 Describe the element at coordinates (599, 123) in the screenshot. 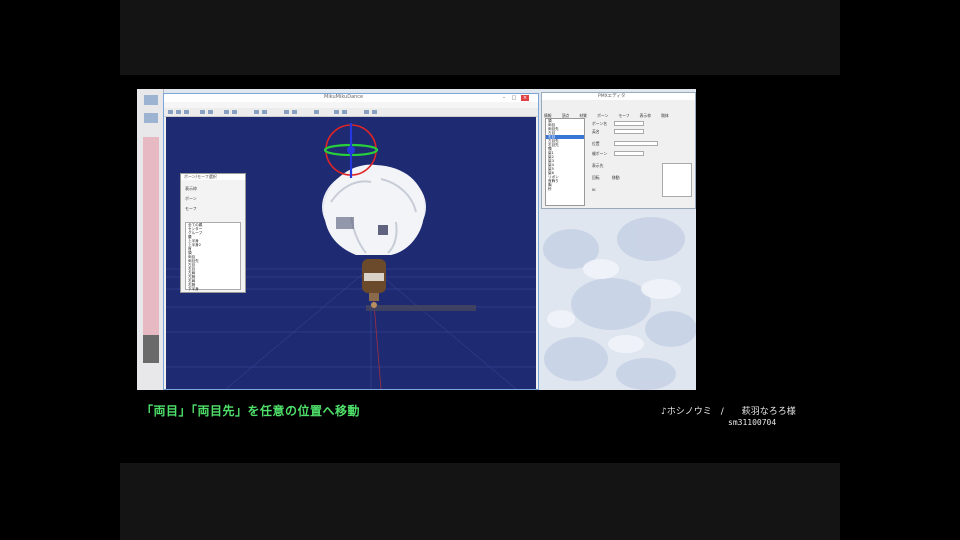

I see `field-label: ボーン名` at that location.